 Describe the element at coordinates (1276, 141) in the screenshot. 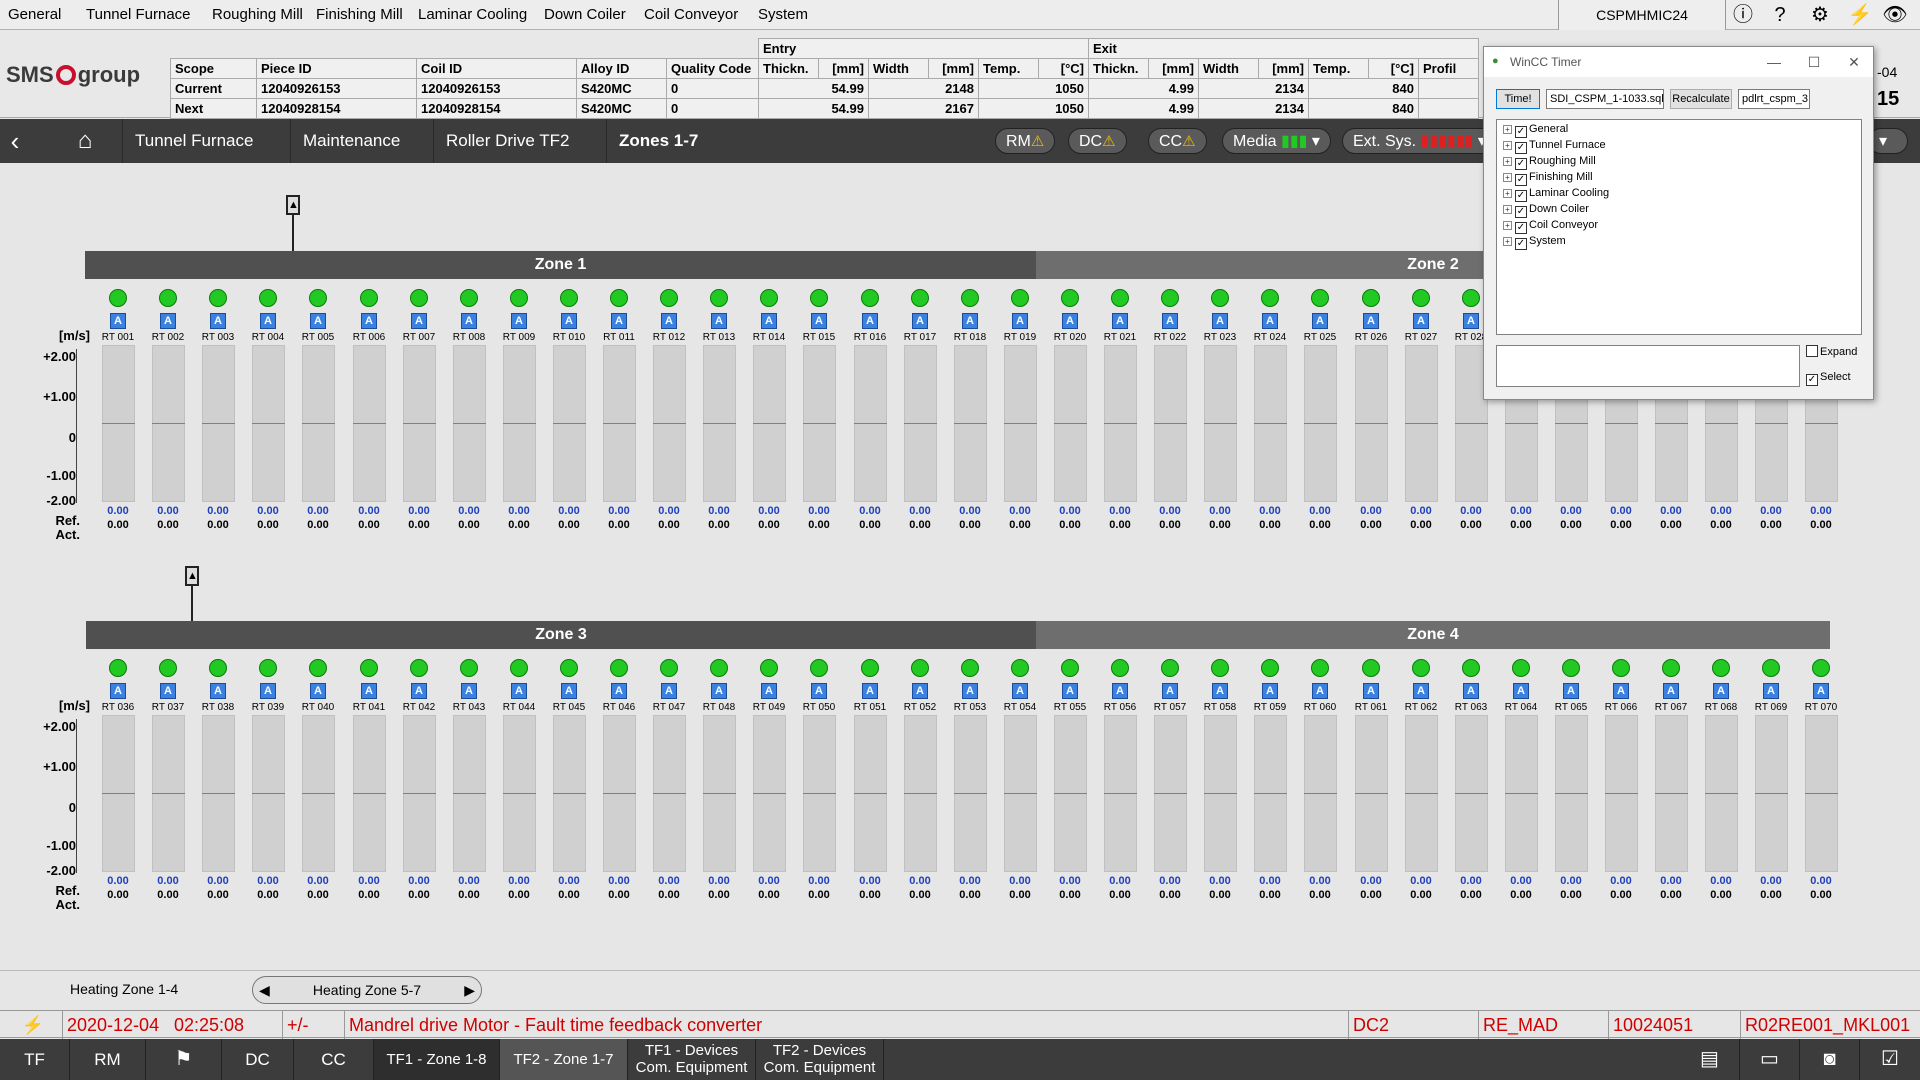

I see `media-status-pill: Media ▮▮▮ ▾` at that location.